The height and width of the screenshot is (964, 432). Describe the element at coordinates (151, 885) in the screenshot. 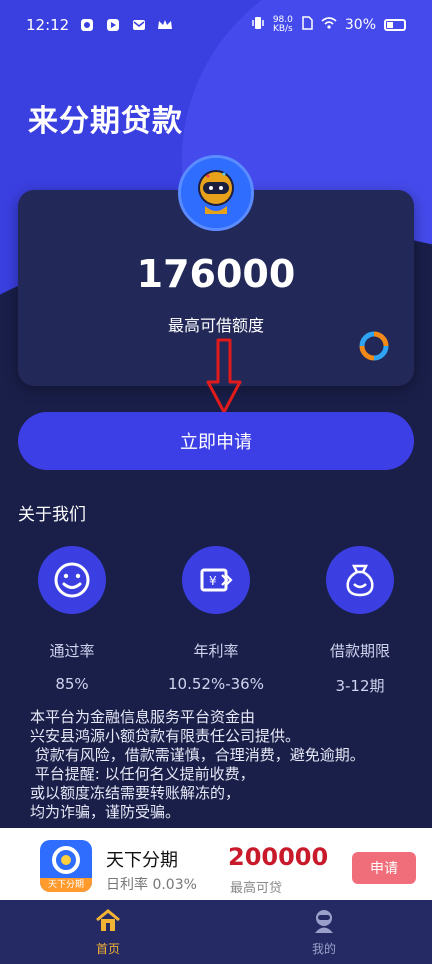

I see `ad-daily-rate: 日利率 0.03%` at that location.